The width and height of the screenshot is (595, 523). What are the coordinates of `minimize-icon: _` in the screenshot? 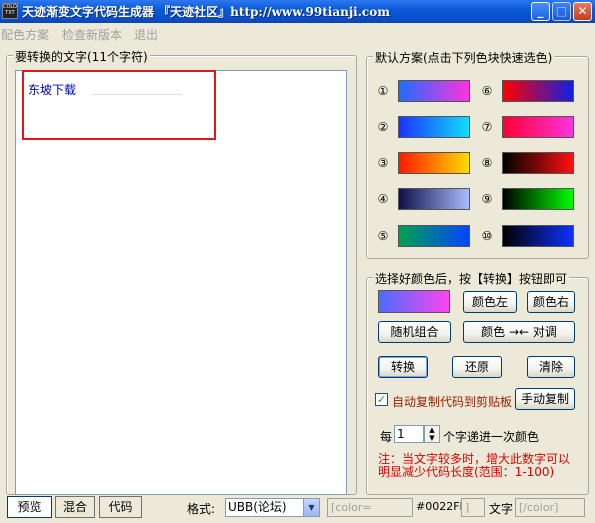 It's located at (540, 11).